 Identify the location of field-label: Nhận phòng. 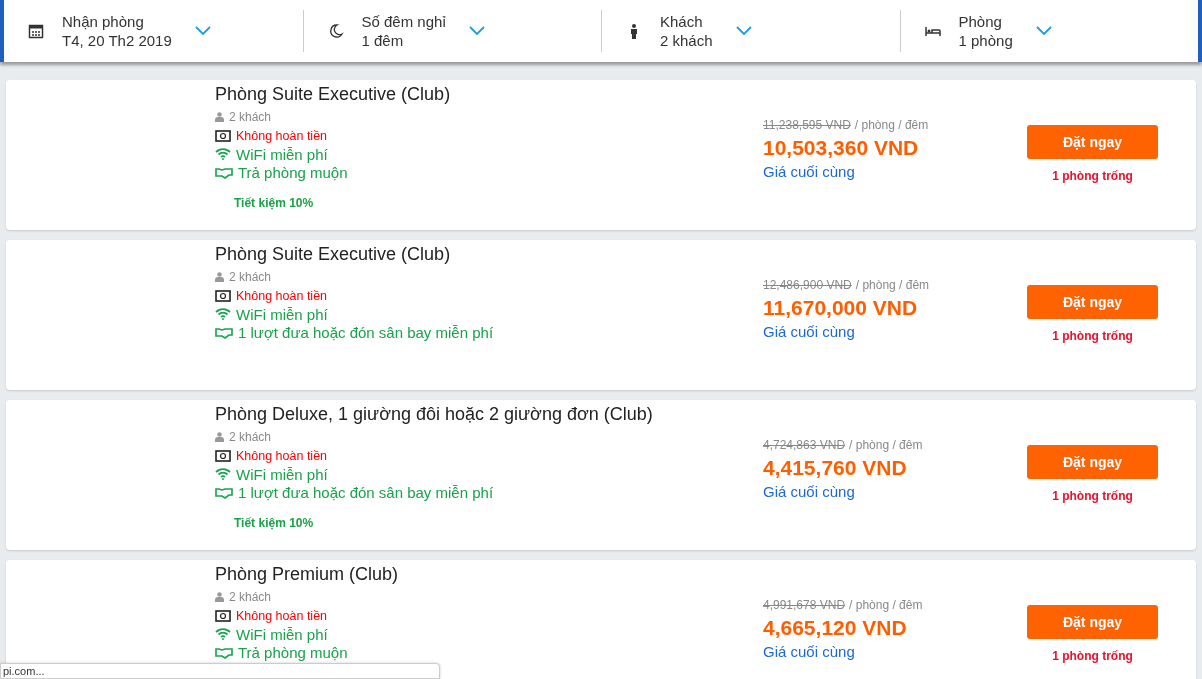
(103, 21).